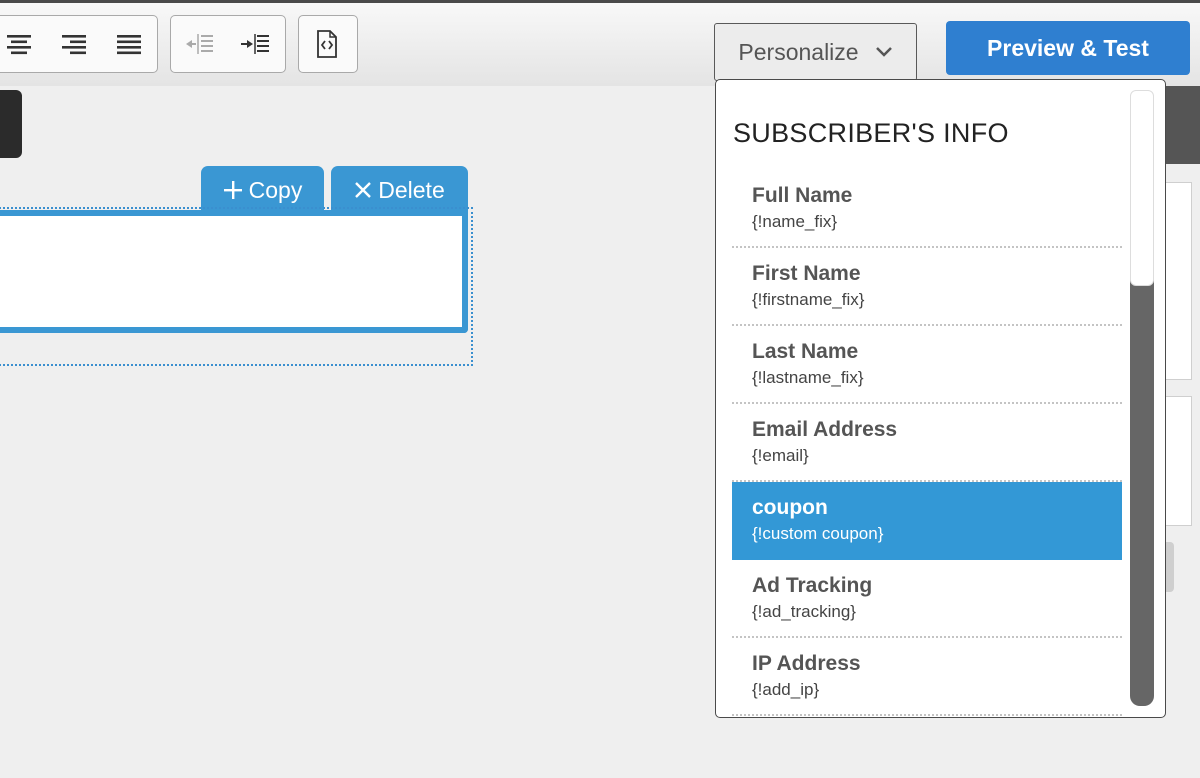 This screenshot has height=778, width=1200. What do you see at coordinates (802, 195) in the screenshot?
I see `merge-field-name: Full Name` at bounding box center [802, 195].